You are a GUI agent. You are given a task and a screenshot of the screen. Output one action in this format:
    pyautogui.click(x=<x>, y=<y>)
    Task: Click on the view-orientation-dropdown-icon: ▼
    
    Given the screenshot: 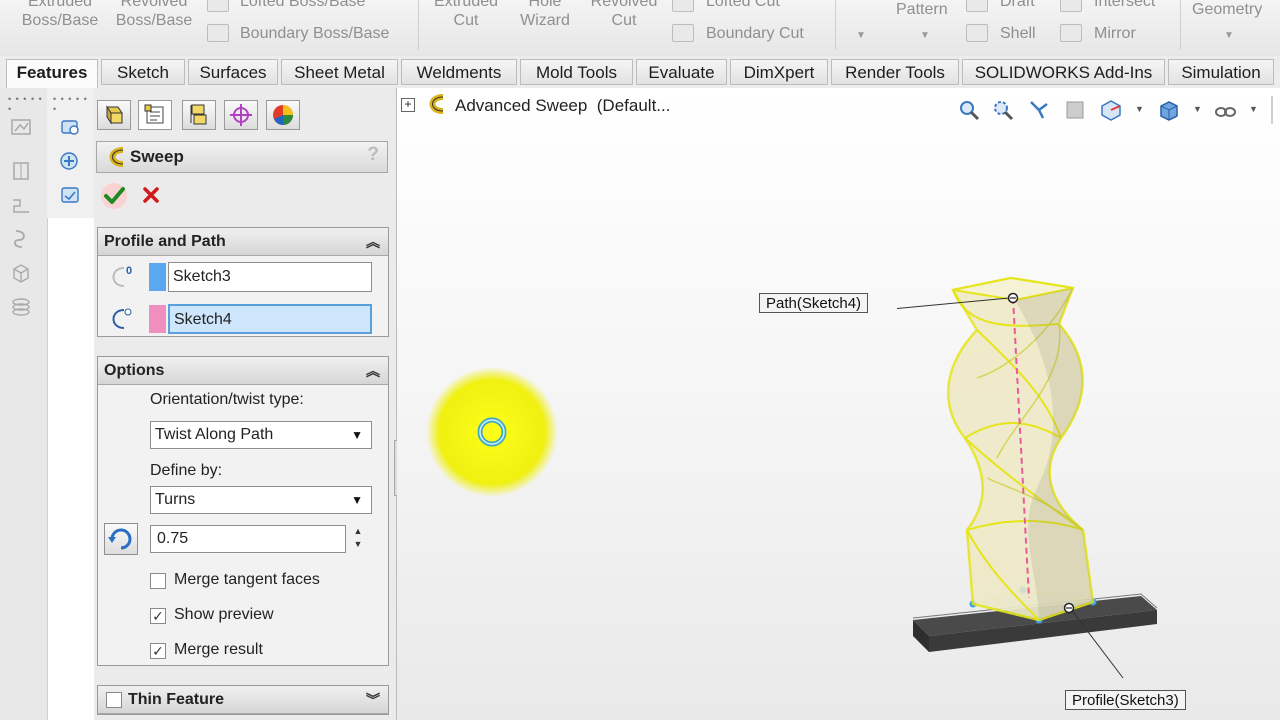 What is the action you would take?
    pyautogui.click(x=1139, y=109)
    